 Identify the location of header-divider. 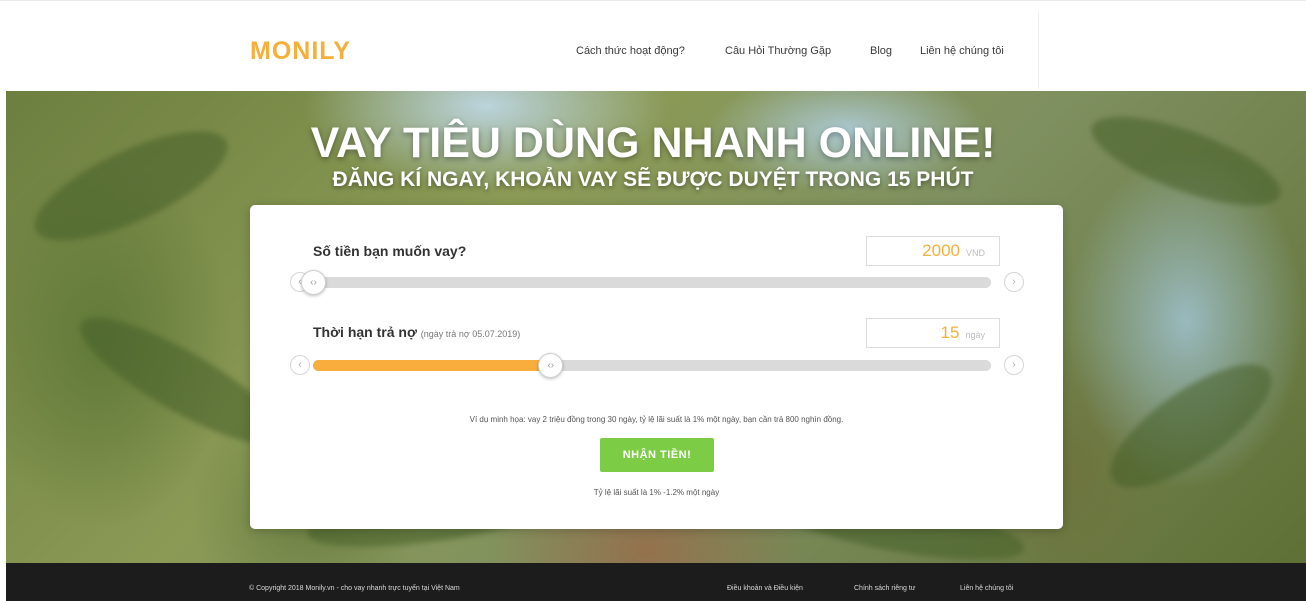
(1038, 50).